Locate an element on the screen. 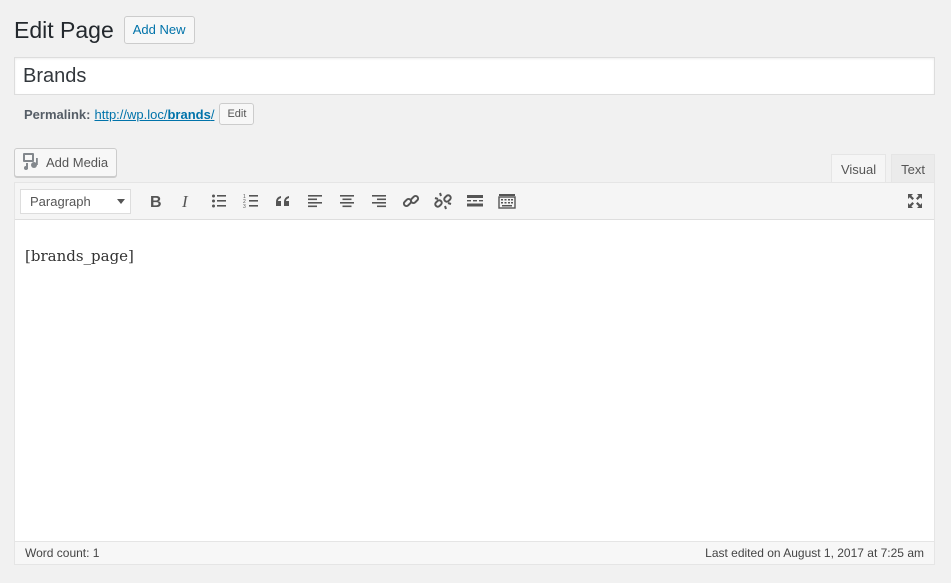 The image size is (951, 583). svg-text: I is located at coordinates (185, 201).